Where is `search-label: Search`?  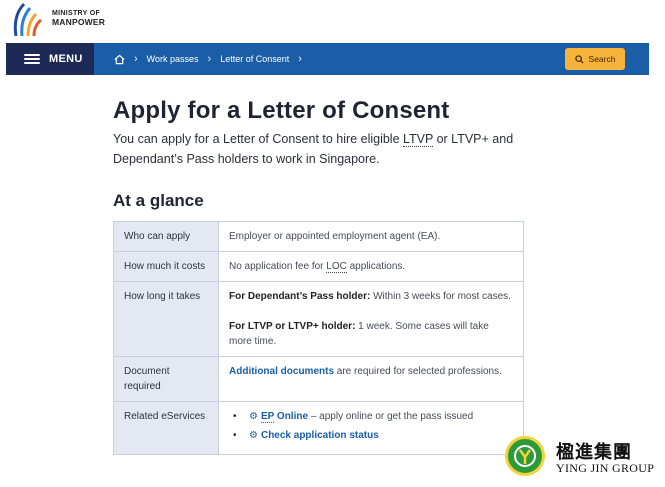 search-label: Search is located at coordinates (602, 59).